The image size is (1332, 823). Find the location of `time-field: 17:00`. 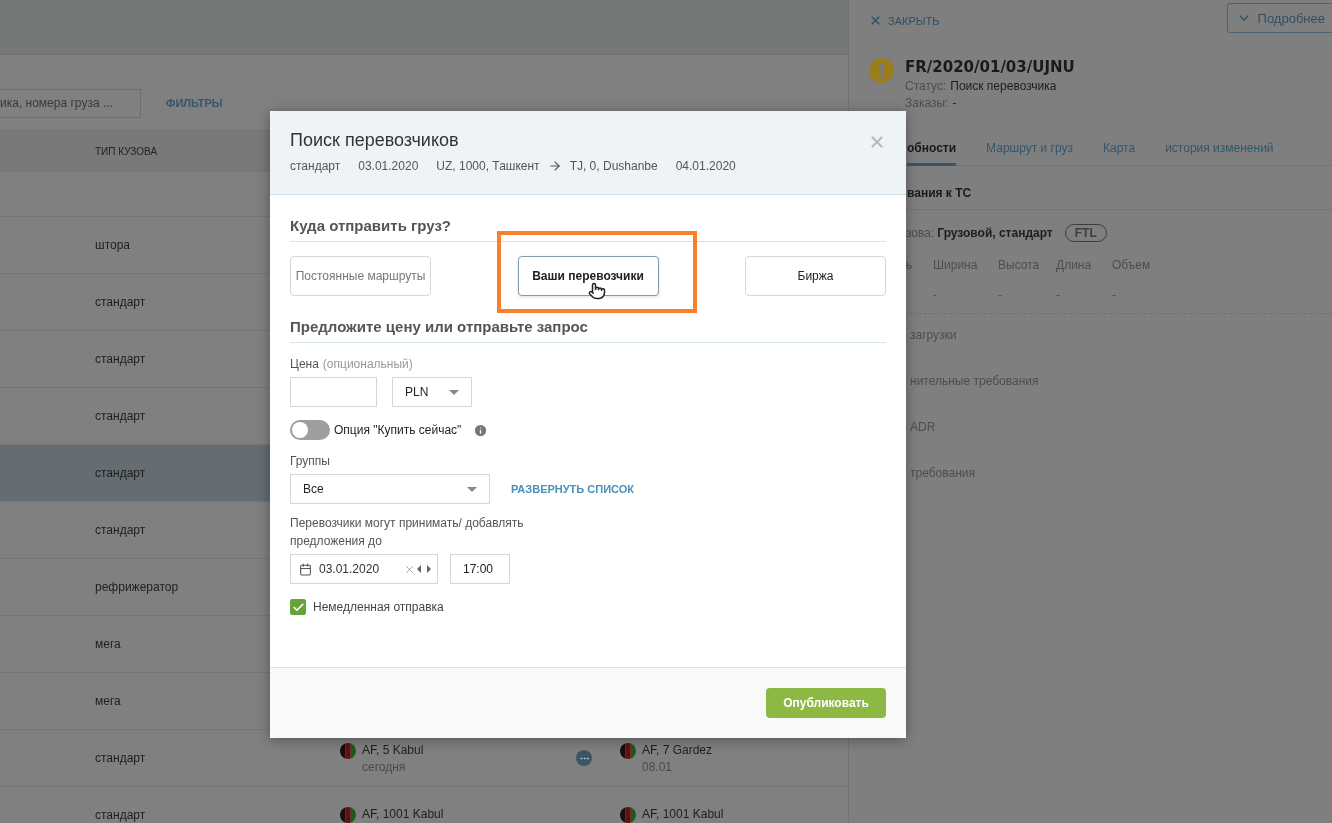

time-field: 17:00 is located at coordinates (480, 569).